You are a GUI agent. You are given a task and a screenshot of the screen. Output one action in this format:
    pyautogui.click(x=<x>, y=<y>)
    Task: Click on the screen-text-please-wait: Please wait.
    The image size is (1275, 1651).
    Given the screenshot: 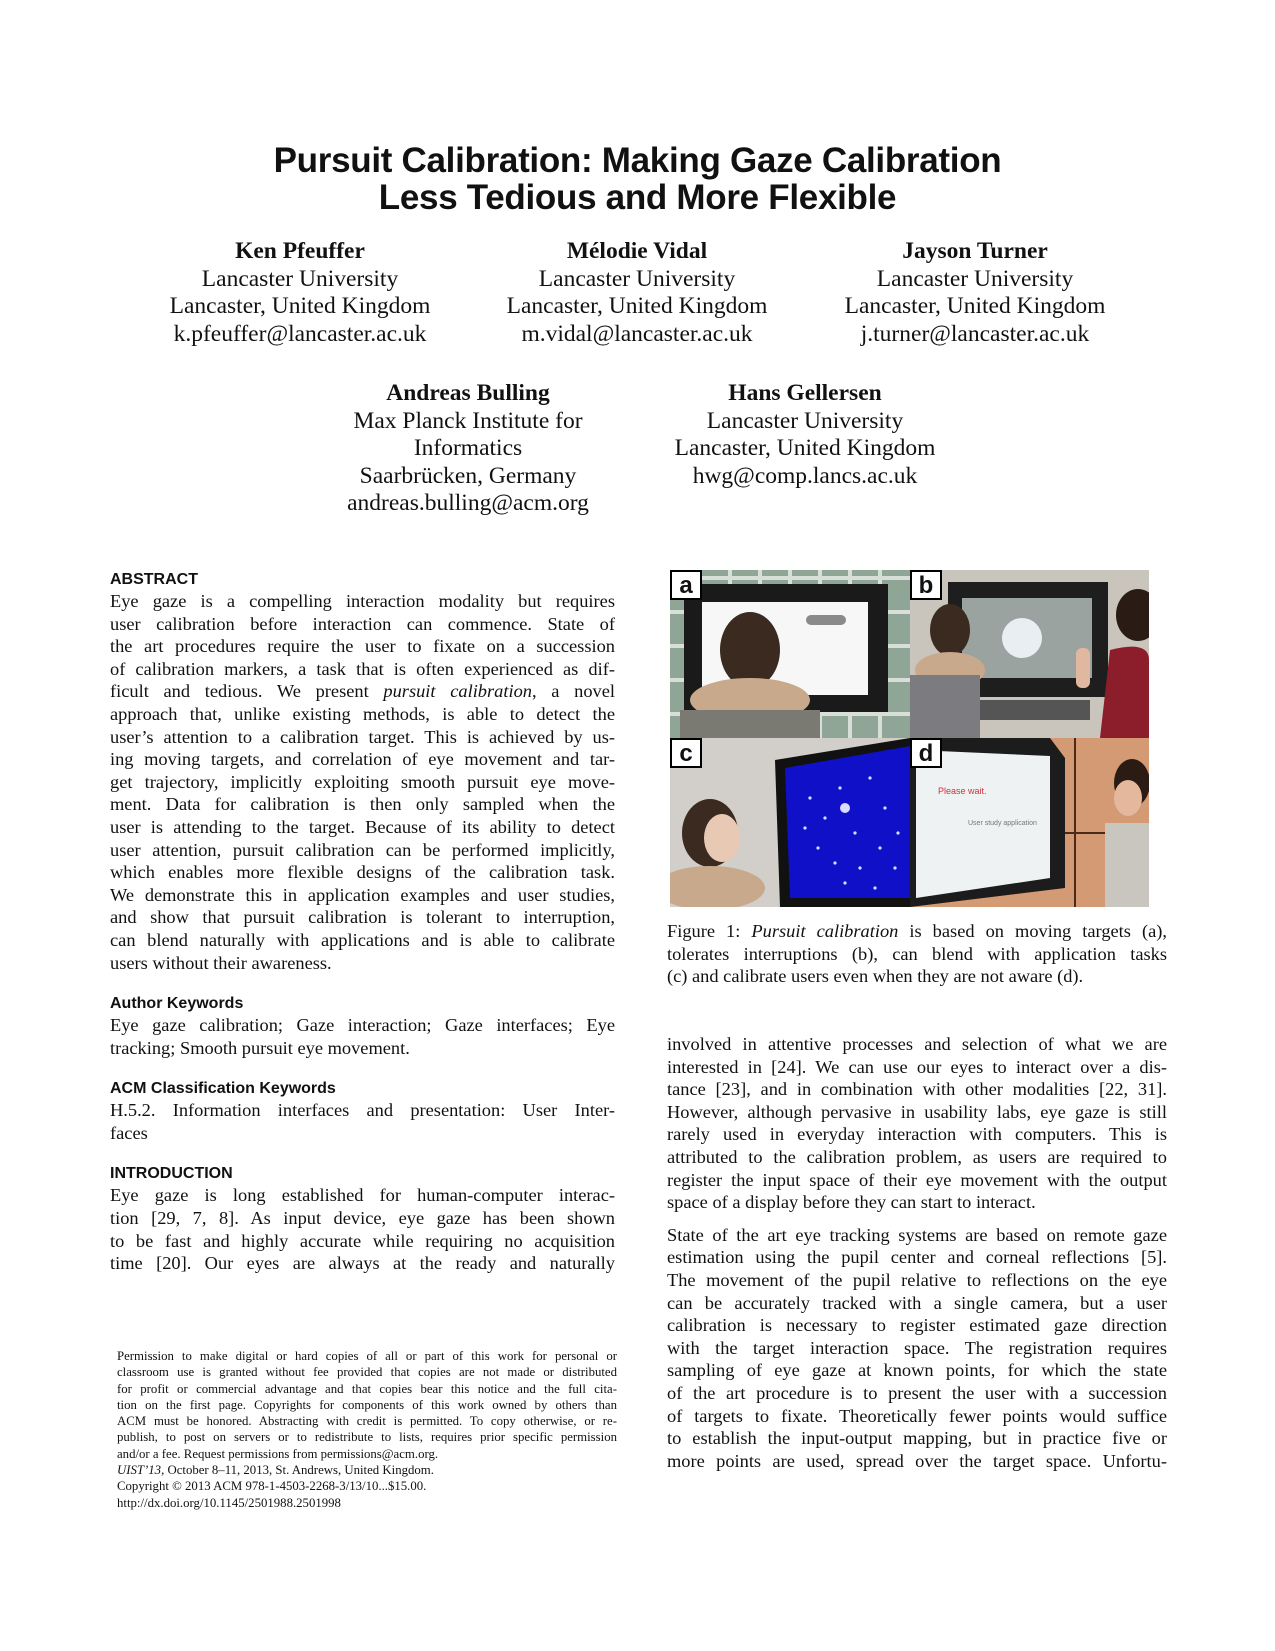 What is the action you would take?
    pyautogui.click(x=962, y=791)
    